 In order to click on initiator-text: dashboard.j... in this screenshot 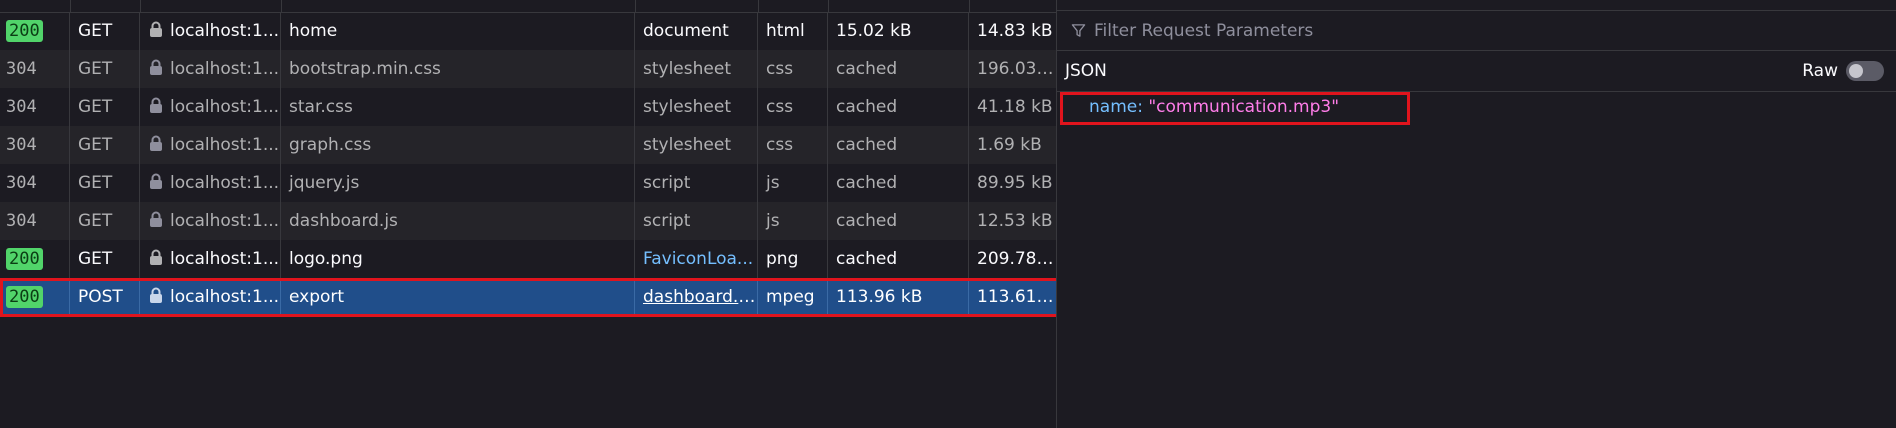, I will do `click(700, 297)`.